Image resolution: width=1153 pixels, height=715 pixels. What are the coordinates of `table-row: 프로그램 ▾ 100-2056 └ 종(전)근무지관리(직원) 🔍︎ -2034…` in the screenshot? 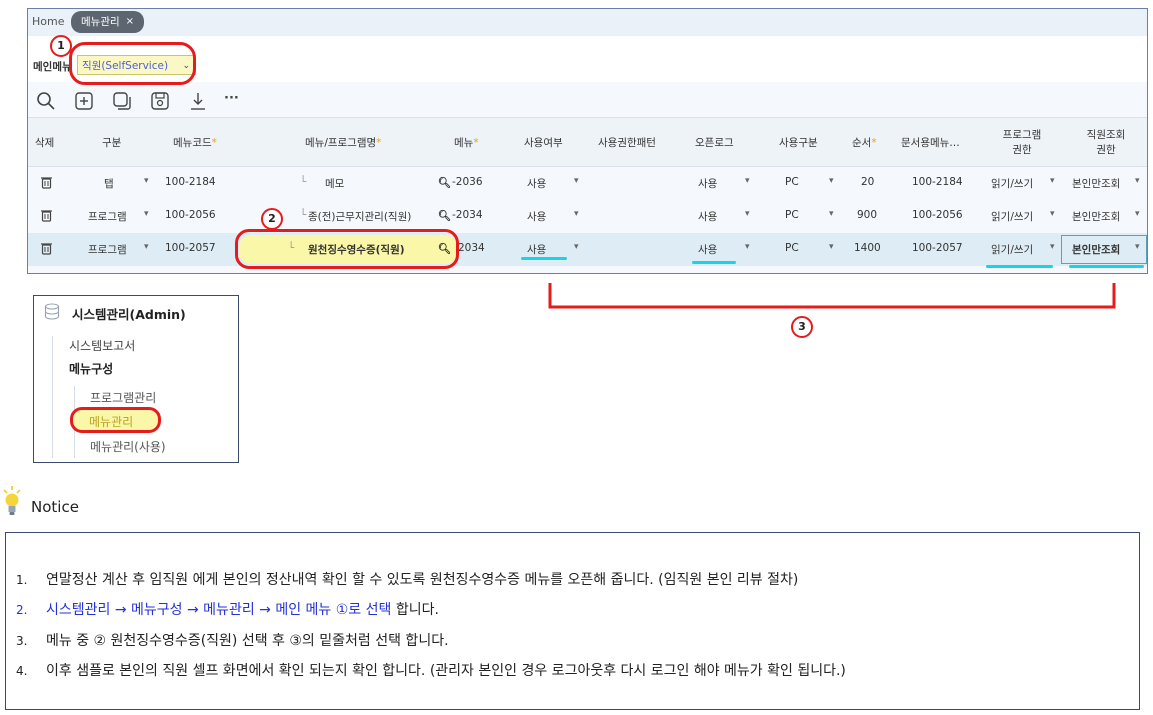 It's located at (587, 216).